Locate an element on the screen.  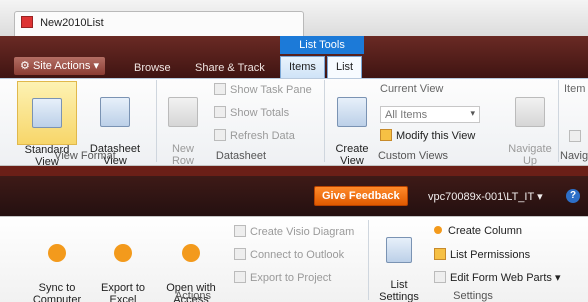
datasheet-group-label: Datasheet is located at coordinates (241, 156).